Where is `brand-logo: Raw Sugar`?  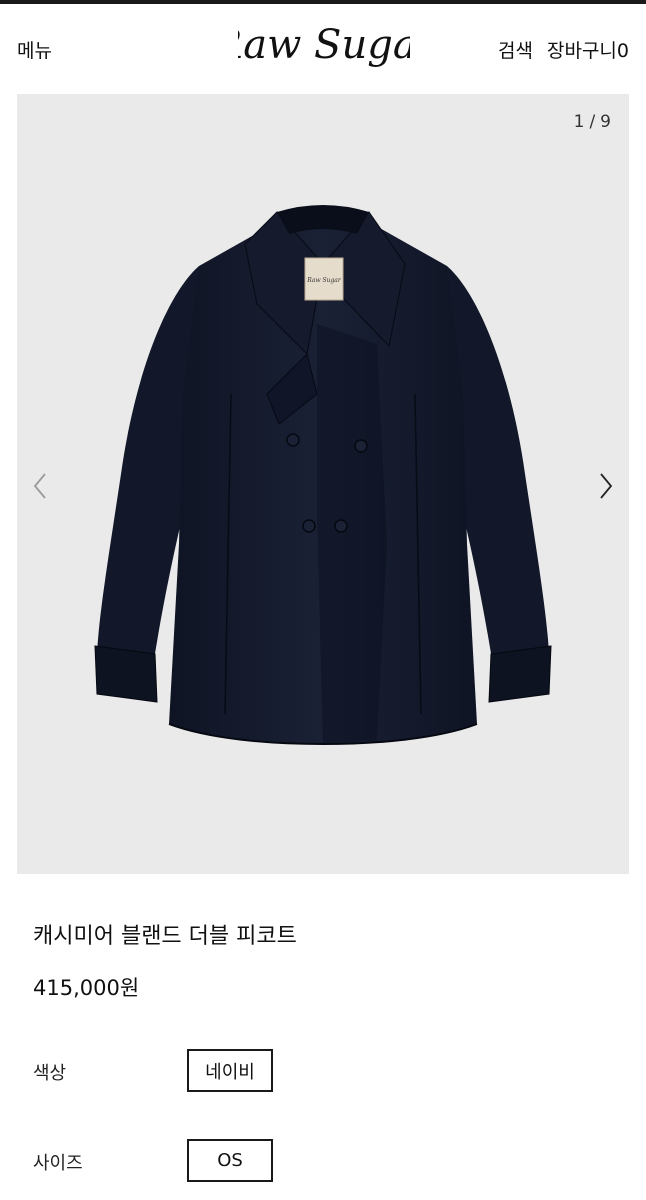
brand-logo: Raw Sugar is located at coordinates (324, 49).